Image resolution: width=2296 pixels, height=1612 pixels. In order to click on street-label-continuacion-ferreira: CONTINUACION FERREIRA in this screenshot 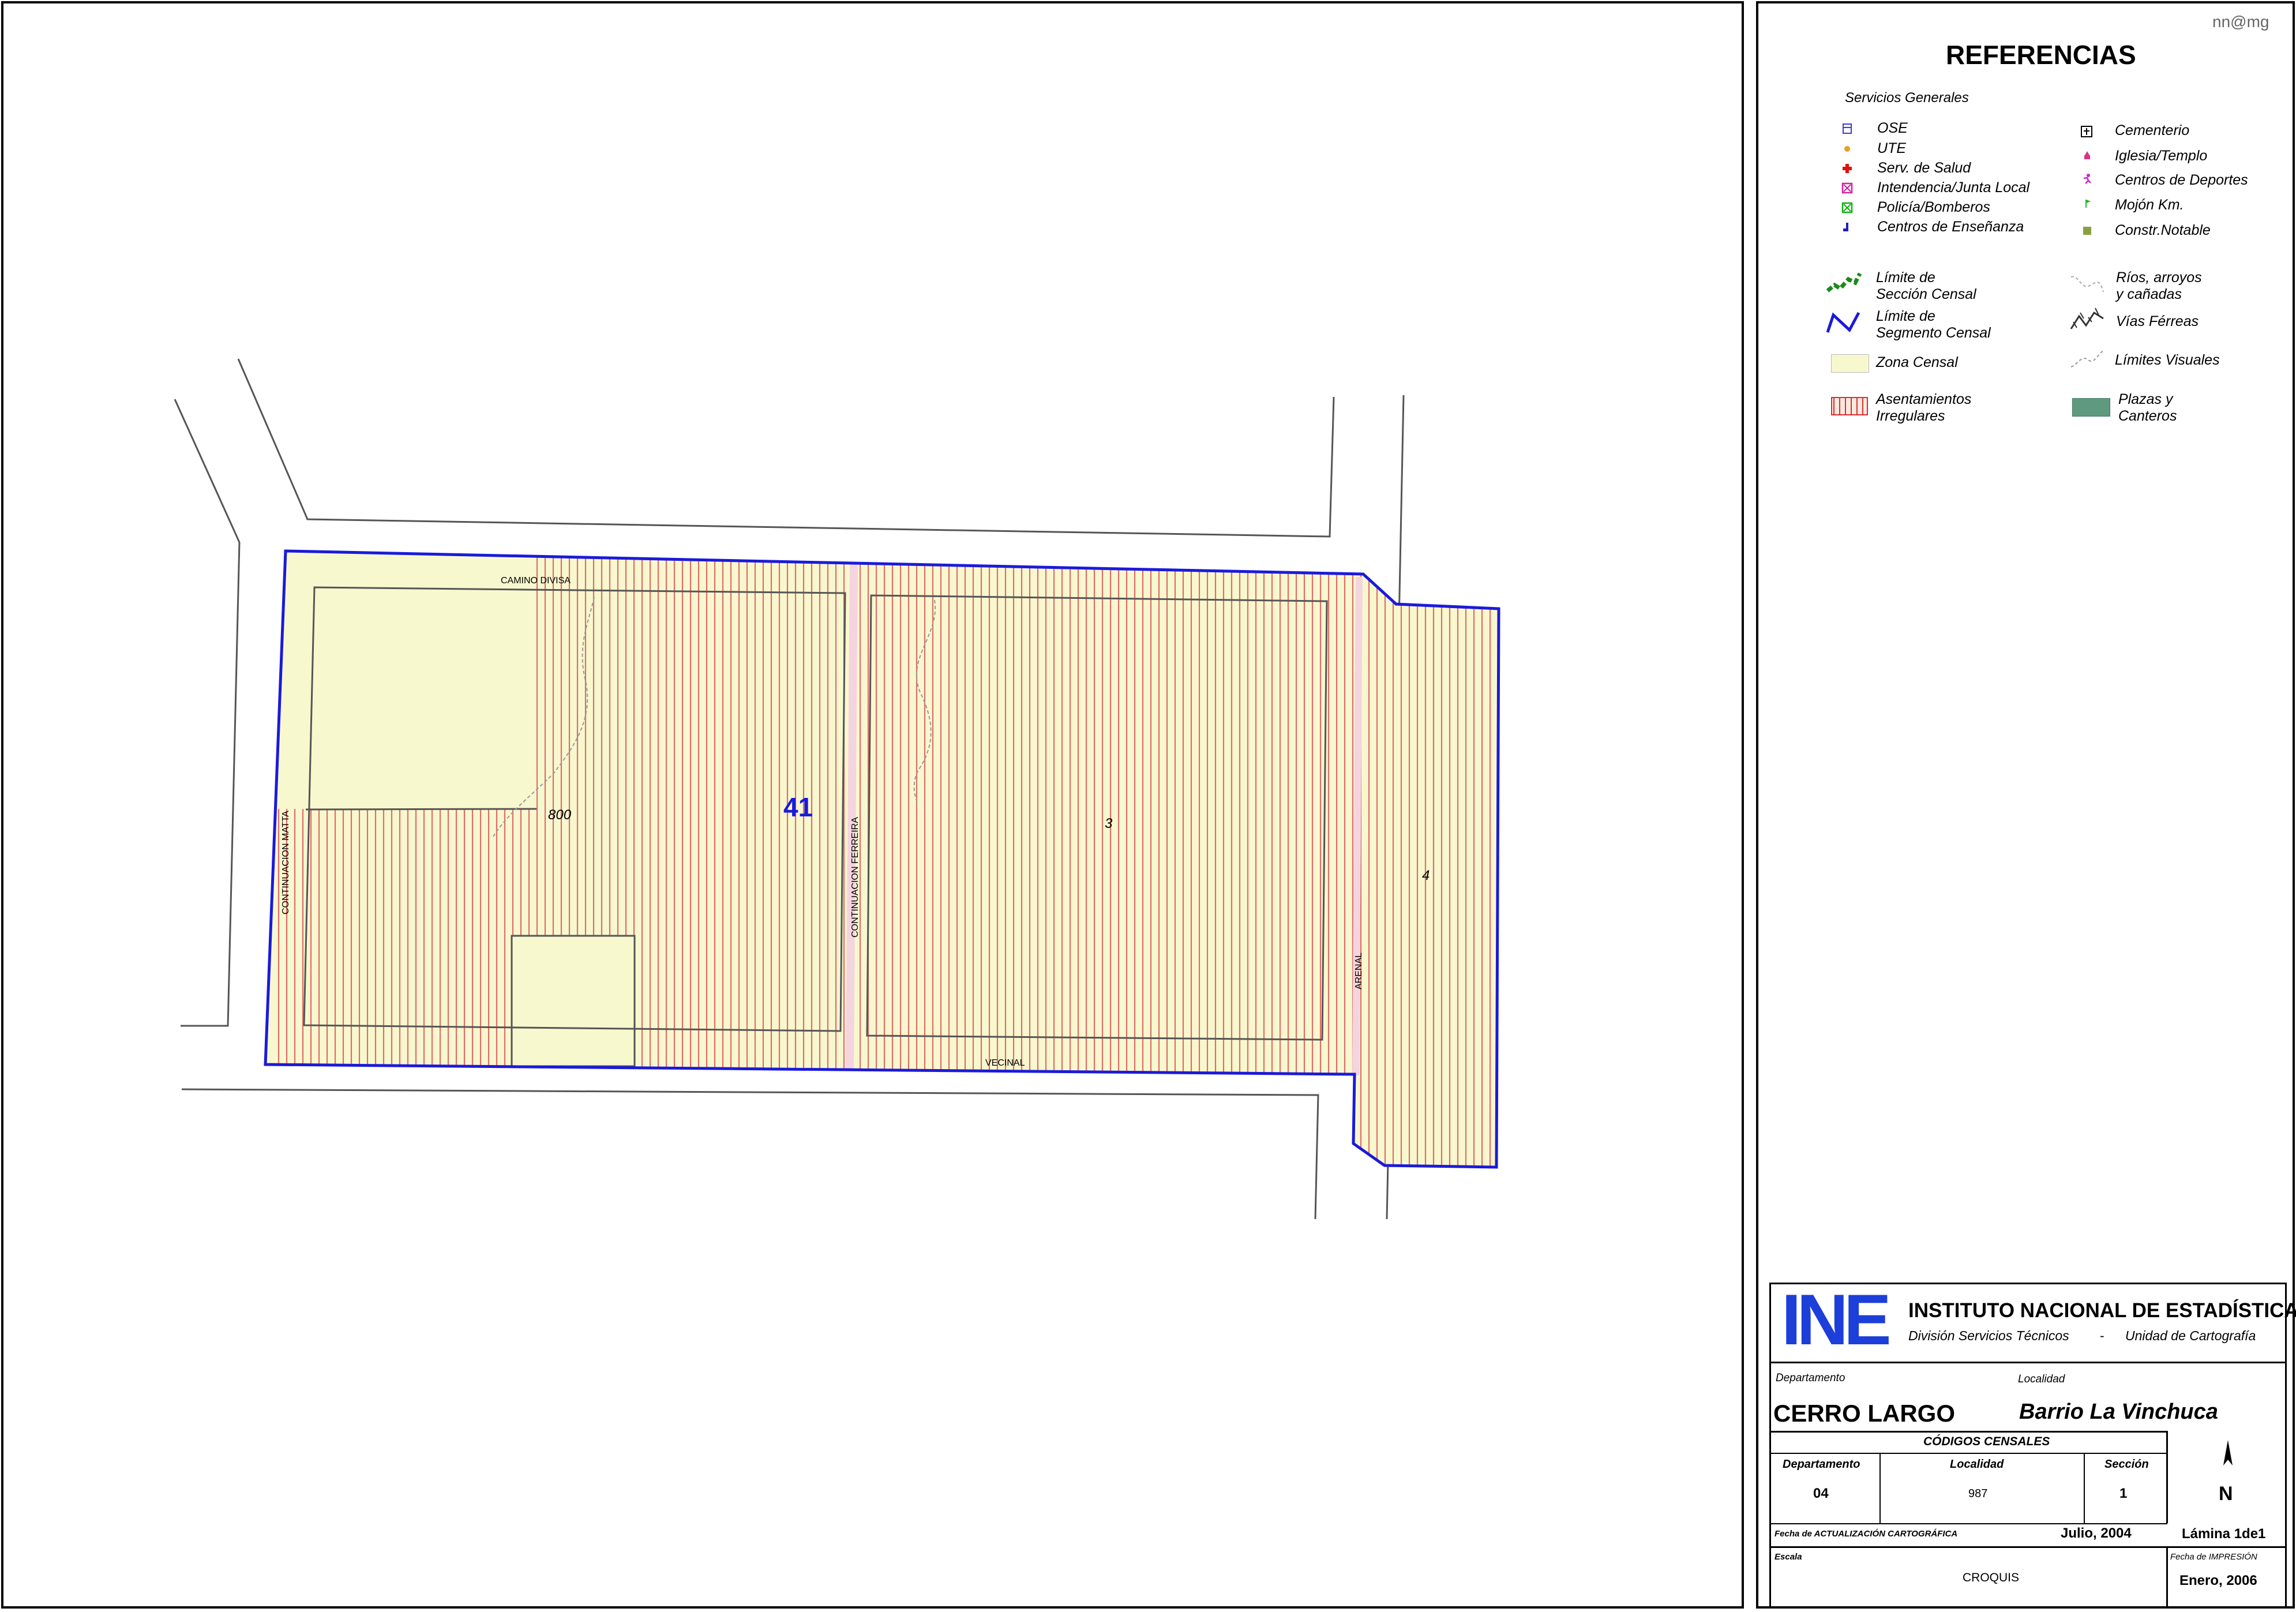, I will do `click(855, 878)`.